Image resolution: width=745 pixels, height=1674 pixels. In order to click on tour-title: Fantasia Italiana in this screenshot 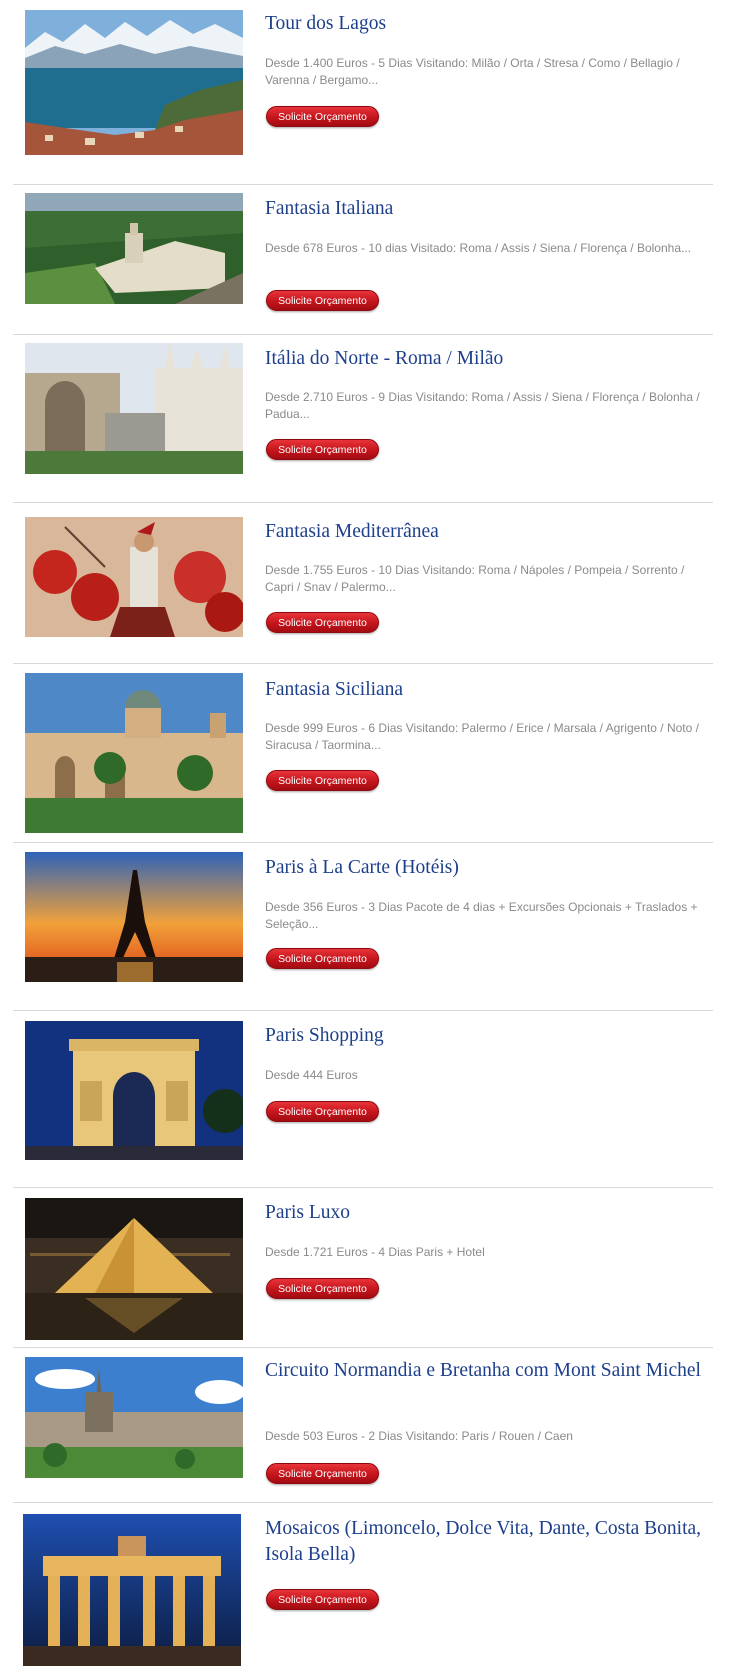, I will do `click(485, 209)`.